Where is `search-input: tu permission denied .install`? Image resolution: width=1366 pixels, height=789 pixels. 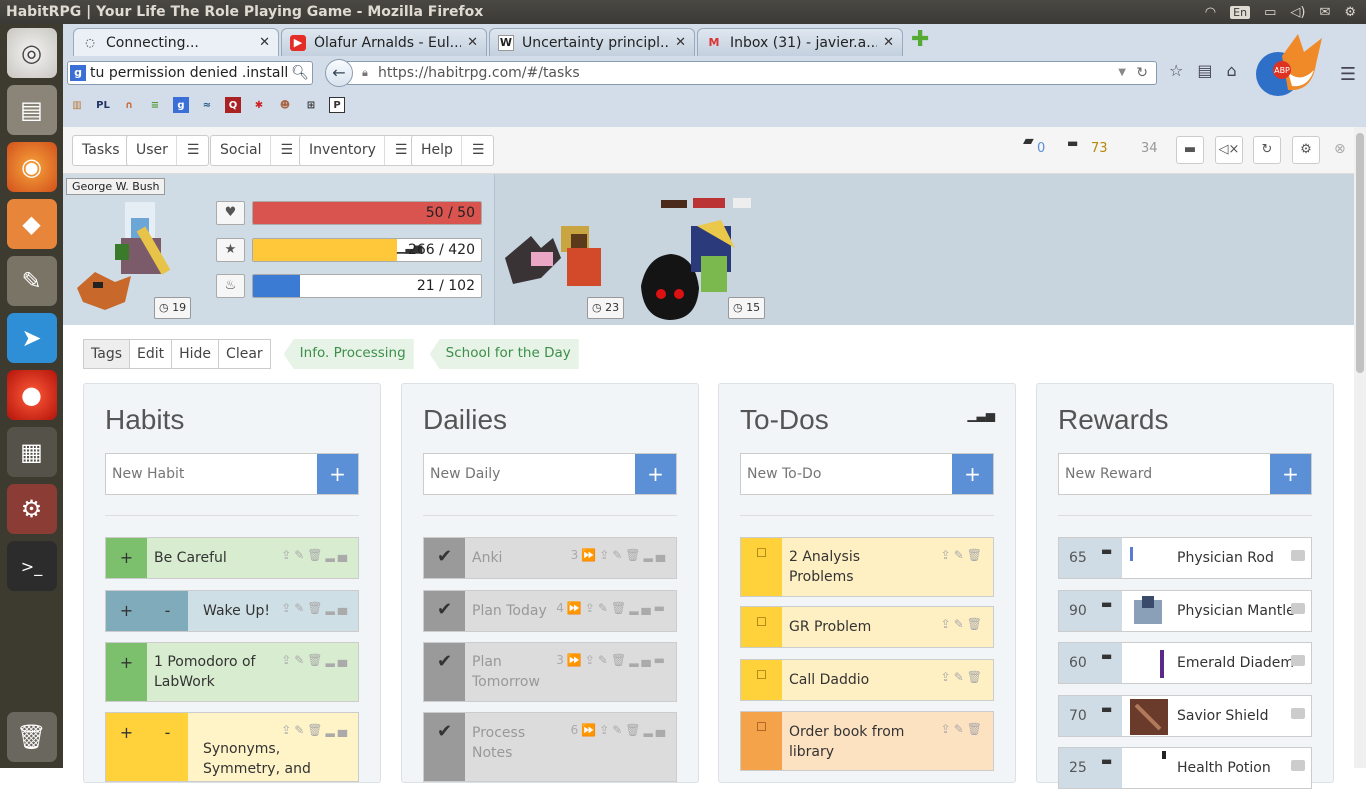
search-input: tu permission denied .install is located at coordinates (189, 73).